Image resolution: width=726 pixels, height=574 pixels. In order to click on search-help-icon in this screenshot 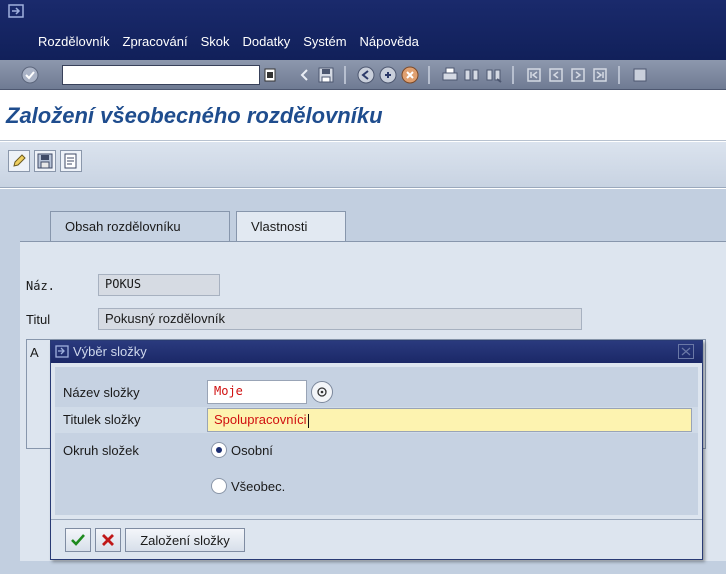, I will do `click(322, 392)`.